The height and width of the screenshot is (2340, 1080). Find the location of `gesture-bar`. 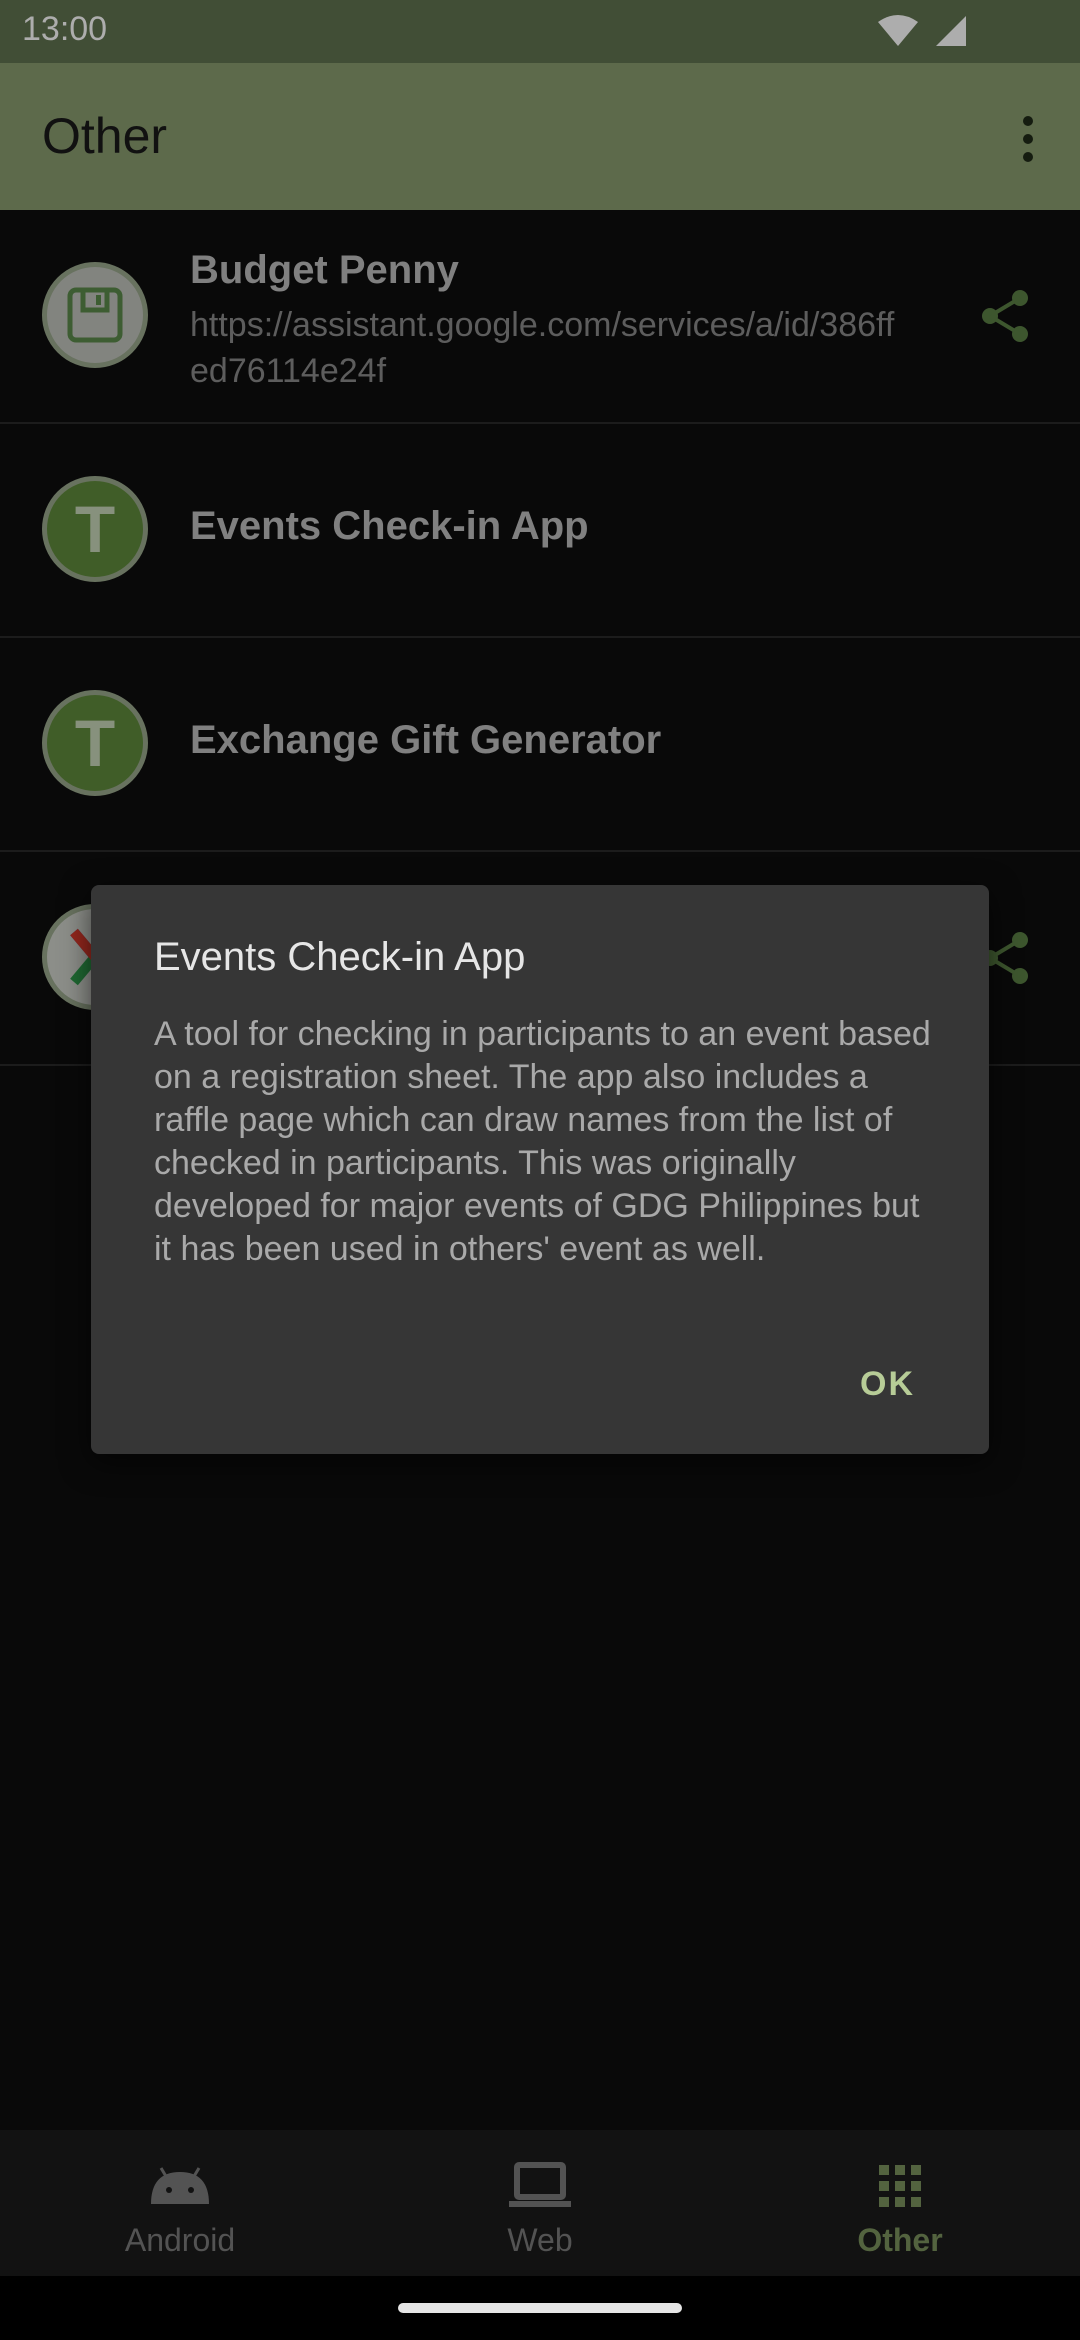

gesture-bar is located at coordinates (540, 2308).